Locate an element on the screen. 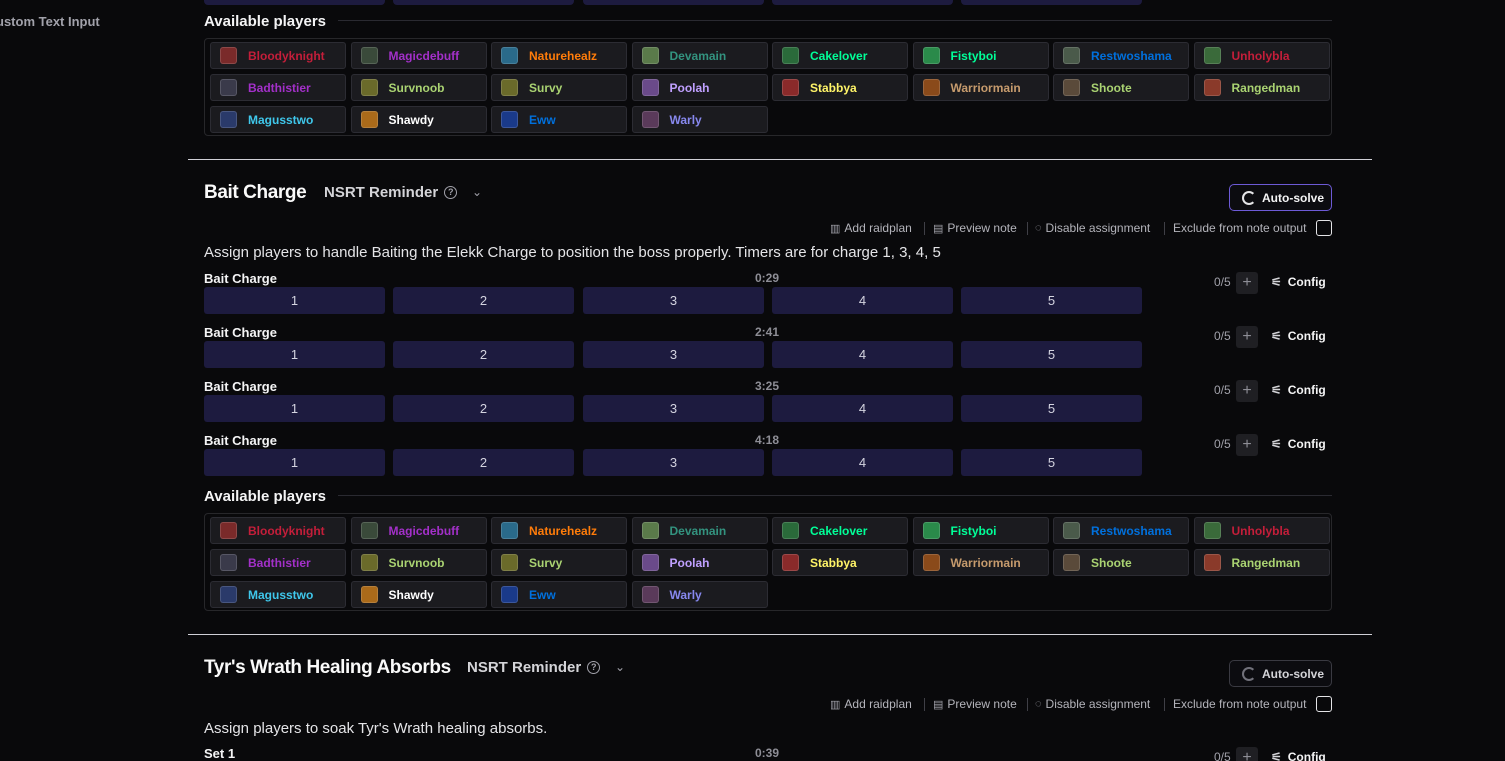 This screenshot has width=1505, height=761. player-name: Shoote is located at coordinates (1111, 563).